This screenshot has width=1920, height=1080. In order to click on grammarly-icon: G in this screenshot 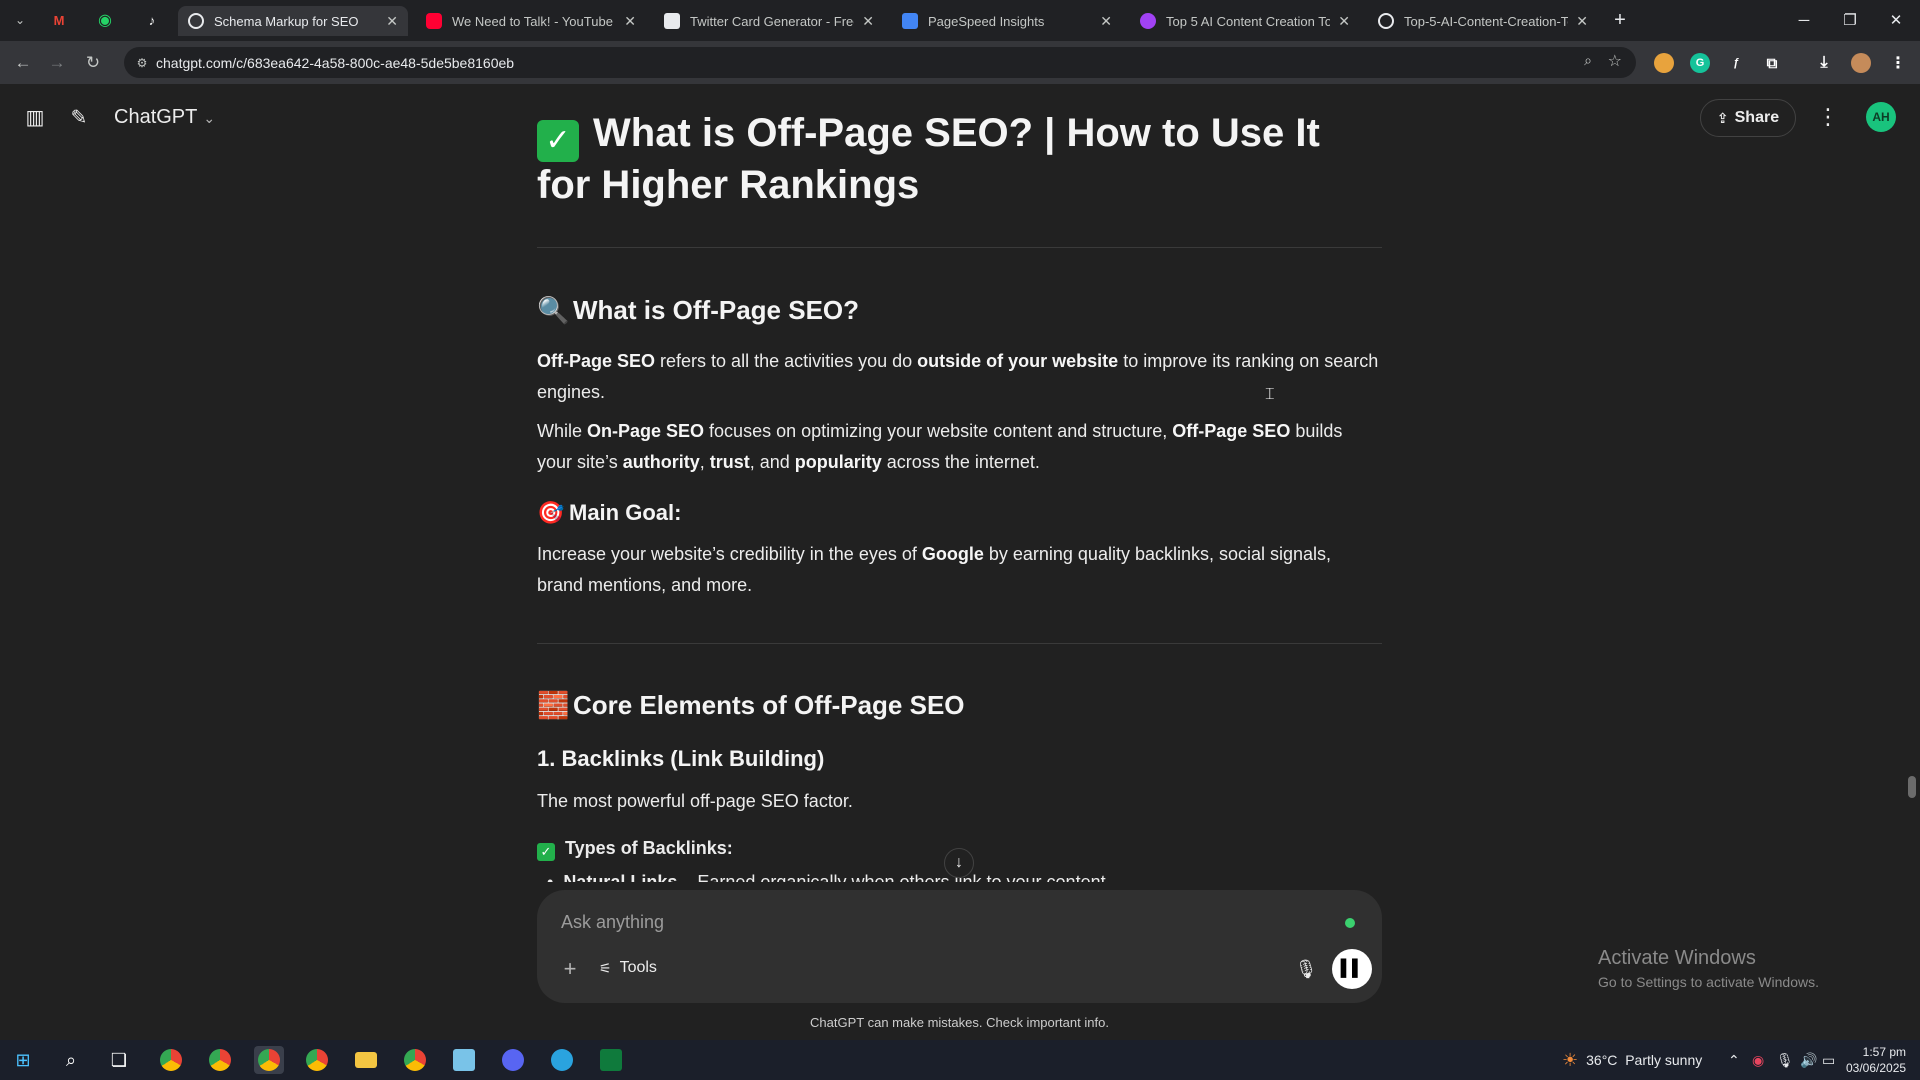, I will do `click(1700, 63)`.